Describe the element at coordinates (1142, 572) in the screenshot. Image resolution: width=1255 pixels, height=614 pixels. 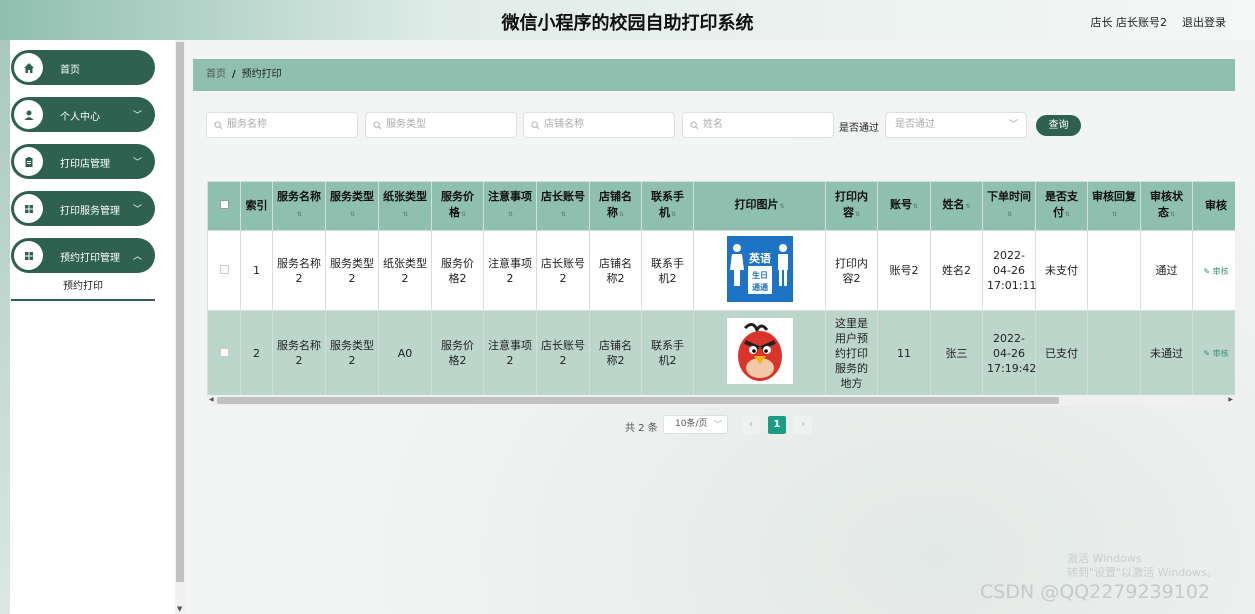
I see `watermark-line2: 转到"设置"以激活 Windows。` at that location.